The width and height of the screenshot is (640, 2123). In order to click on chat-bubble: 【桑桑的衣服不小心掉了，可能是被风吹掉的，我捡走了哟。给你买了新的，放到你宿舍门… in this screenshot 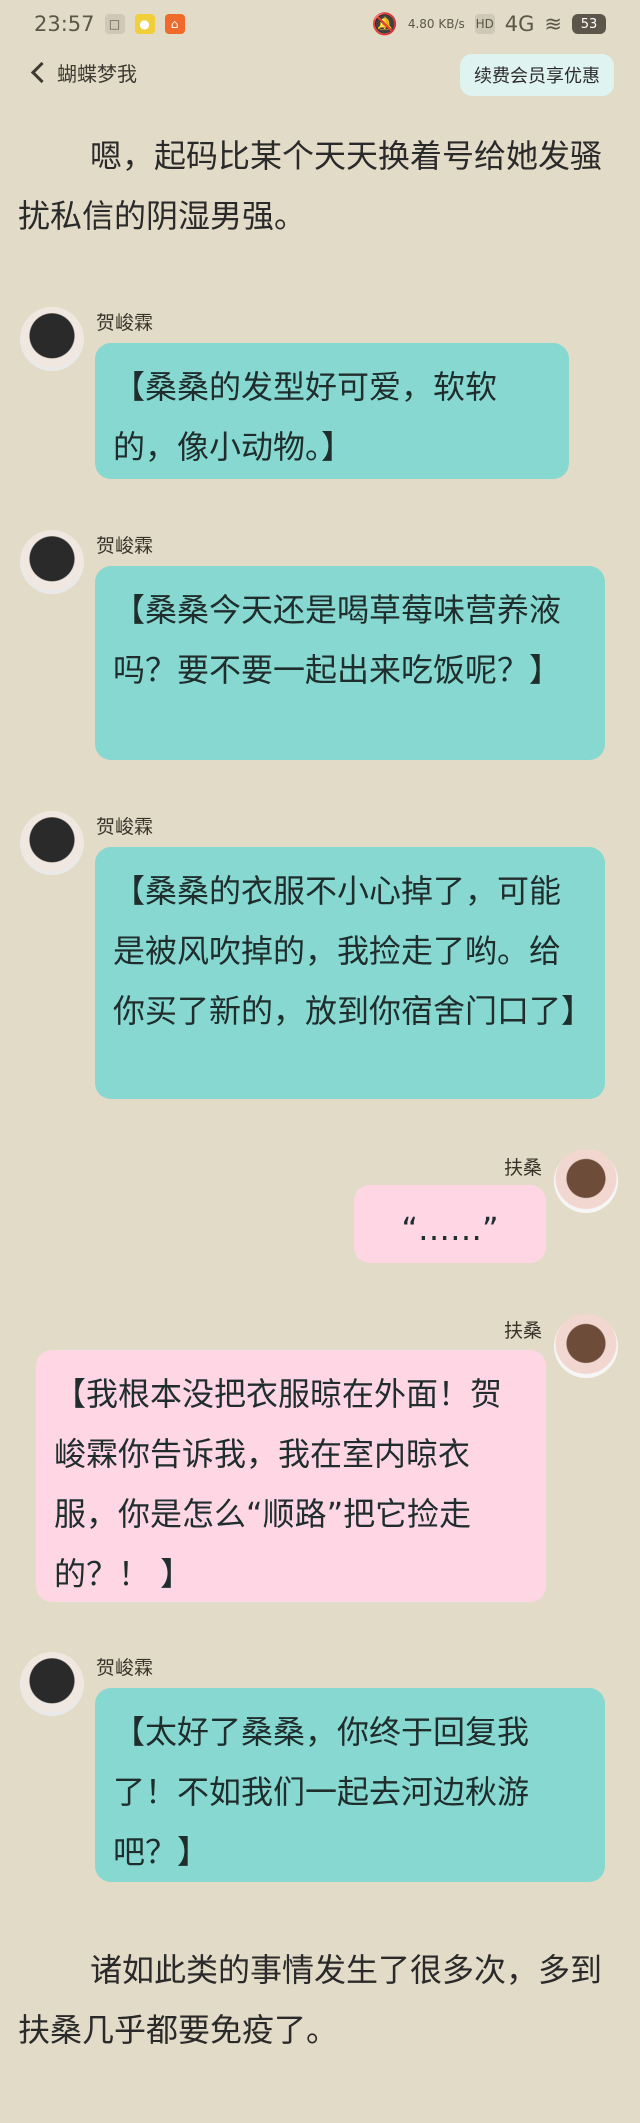, I will do `click(350, 973)`.